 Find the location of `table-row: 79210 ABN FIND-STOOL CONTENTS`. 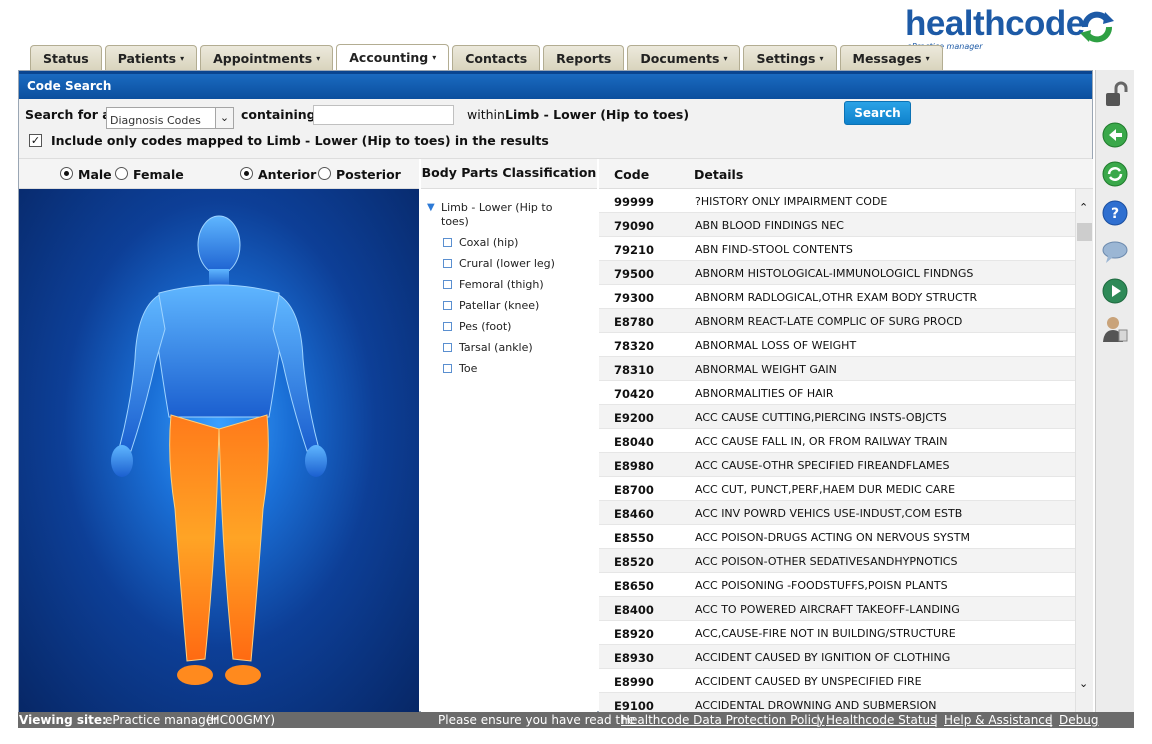

table-row: 79210 ABN FIND-STOOL CONTENTS is located at coordinates (837, 249).